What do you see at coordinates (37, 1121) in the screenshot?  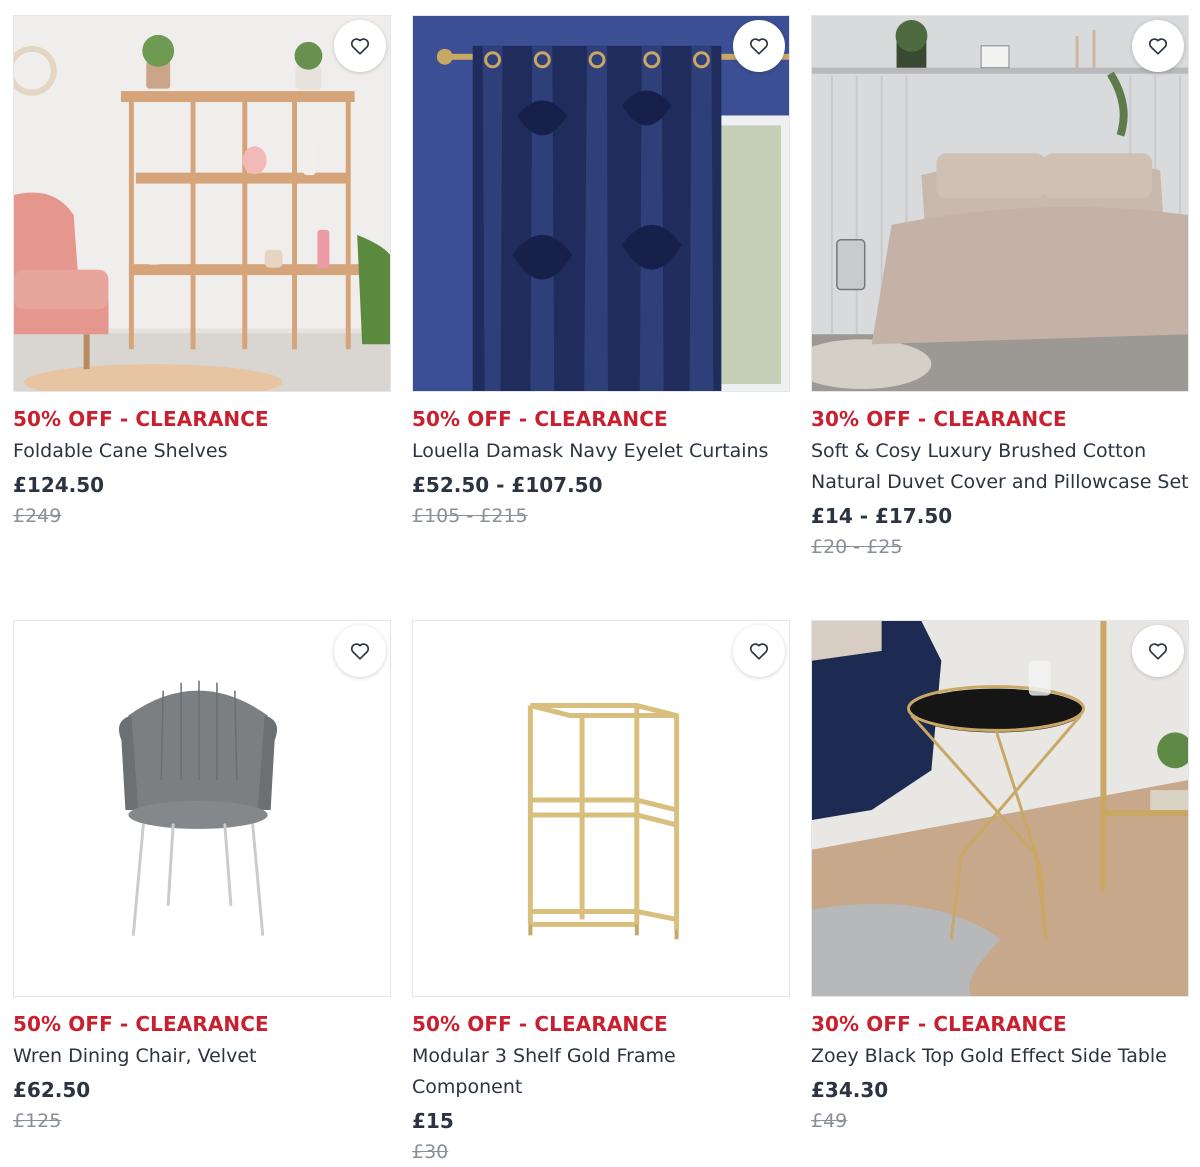 I see `original-price: £125` at bounding box center [37, 1121].